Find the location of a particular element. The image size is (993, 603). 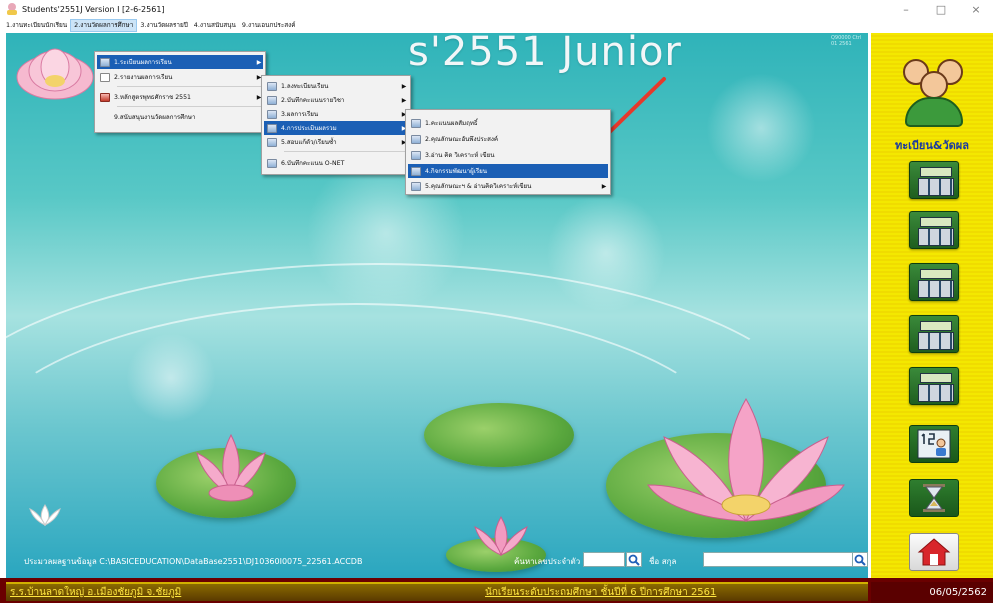

search-id-button is located at coordinates (634, 559).